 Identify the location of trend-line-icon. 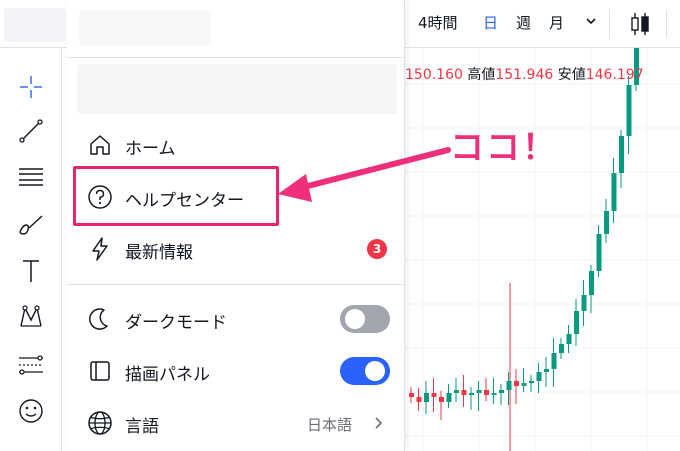
(31, 131).